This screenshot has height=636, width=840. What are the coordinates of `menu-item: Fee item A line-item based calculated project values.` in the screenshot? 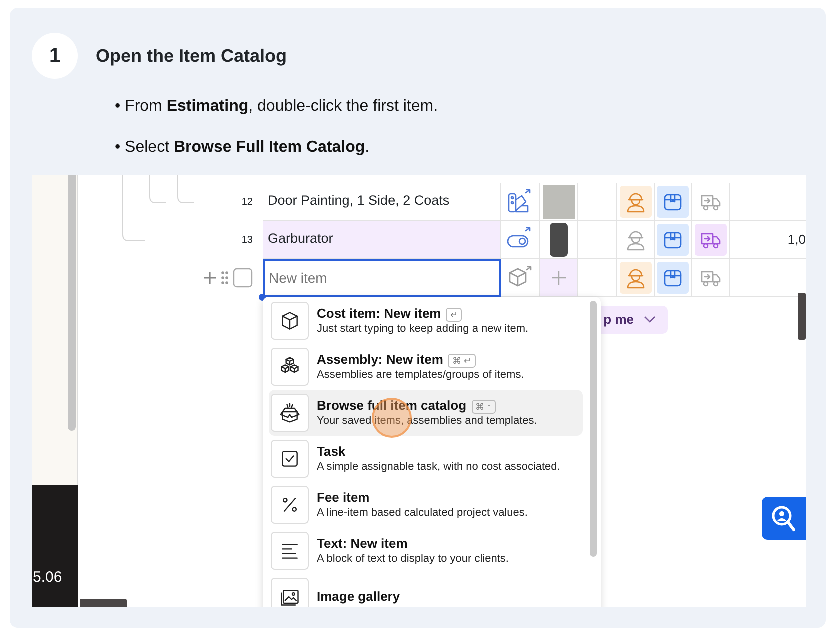 It's located at (426, 505).